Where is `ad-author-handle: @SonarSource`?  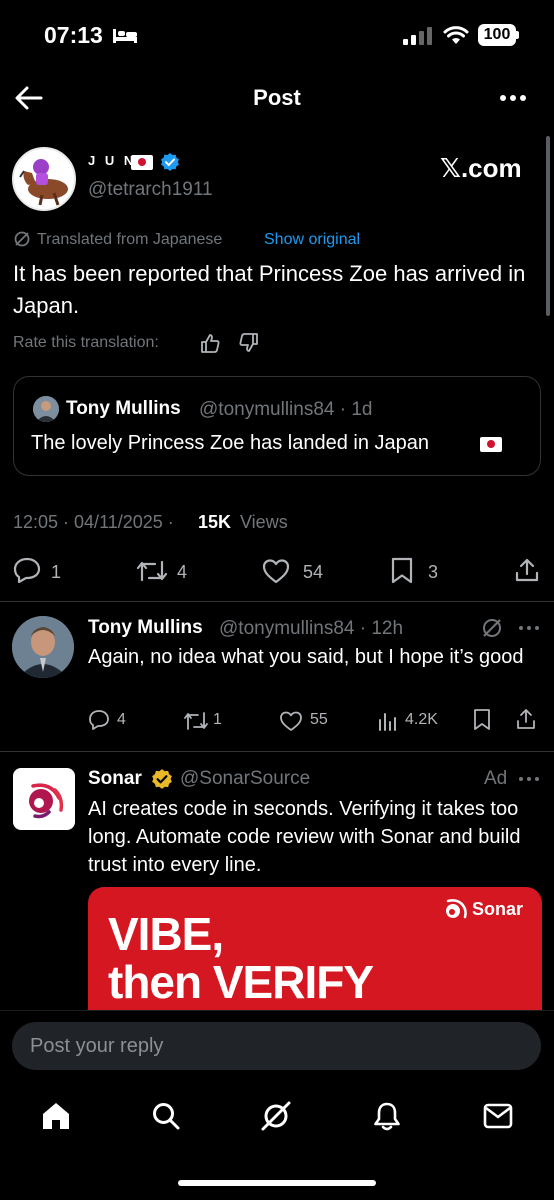 ad-author-handle: @SonarSource is located at coordinates (245, 779).